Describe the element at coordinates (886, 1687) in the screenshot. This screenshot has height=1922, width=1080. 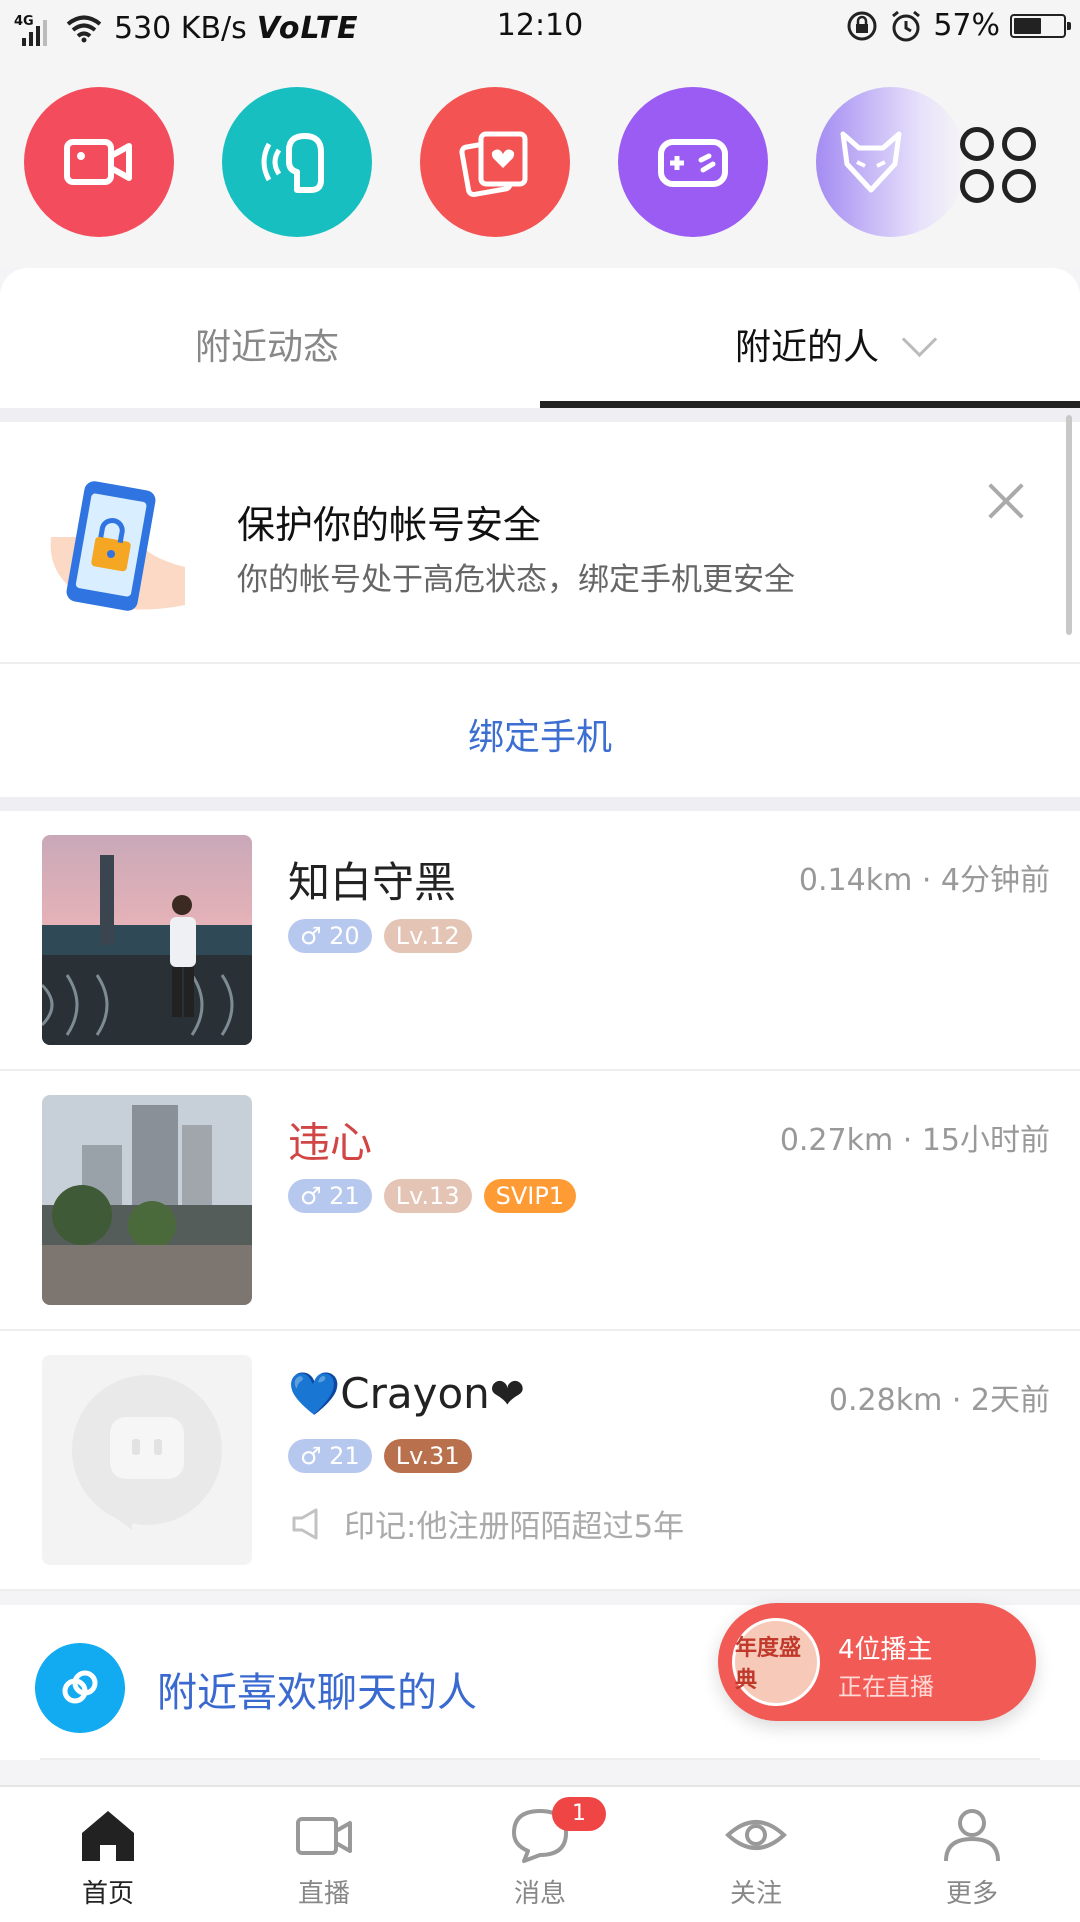
I see `live-status-text: 正在直播` at that location.